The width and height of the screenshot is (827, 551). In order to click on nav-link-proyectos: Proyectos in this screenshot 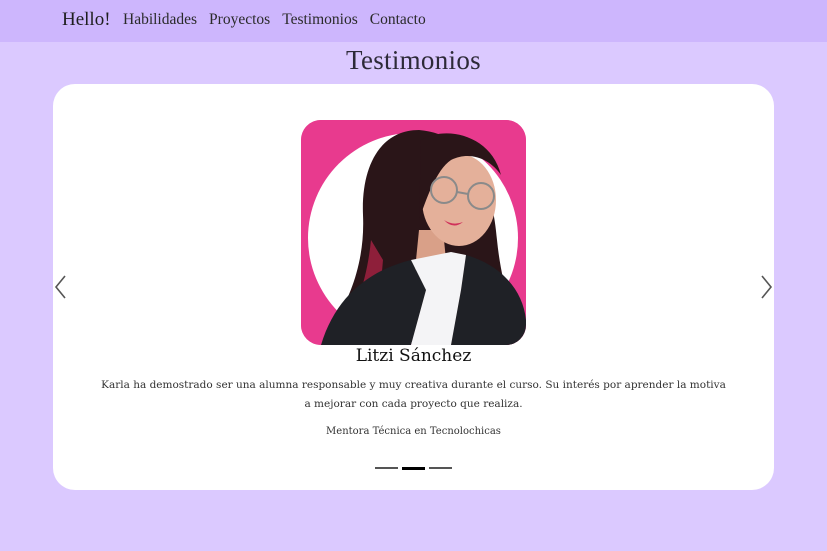, I will do `click(239, 20)`.